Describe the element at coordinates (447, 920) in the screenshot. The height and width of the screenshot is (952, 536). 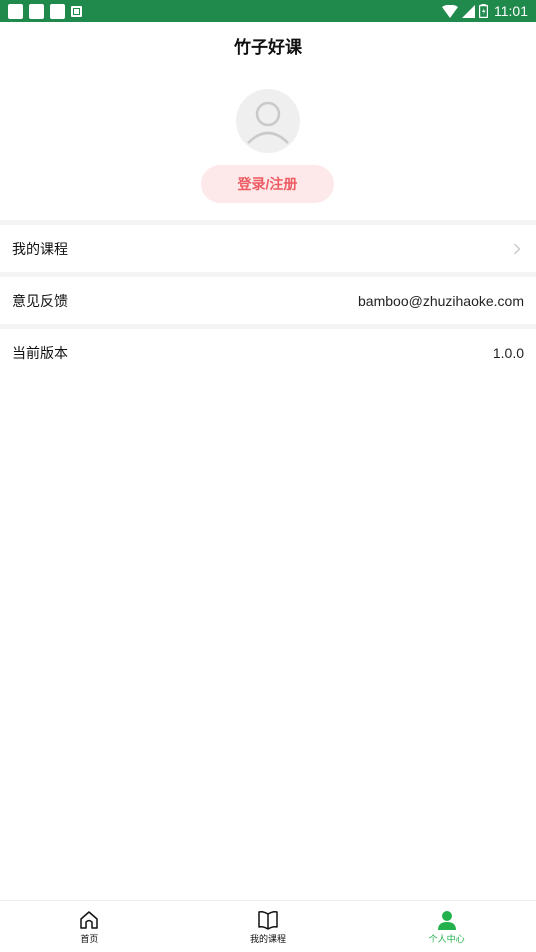
I see `person-icon` at that location.